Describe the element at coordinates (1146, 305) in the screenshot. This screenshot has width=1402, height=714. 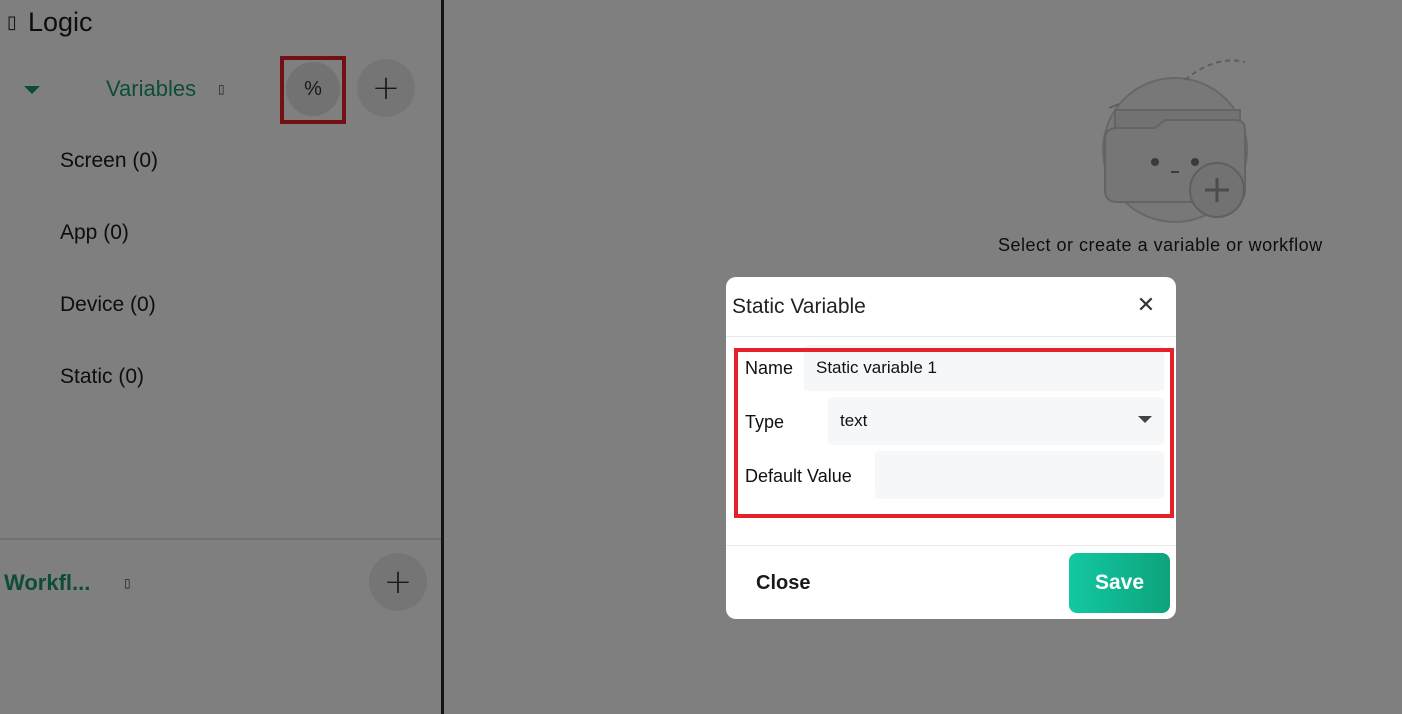
I see `close-icon: ✕` at that location.